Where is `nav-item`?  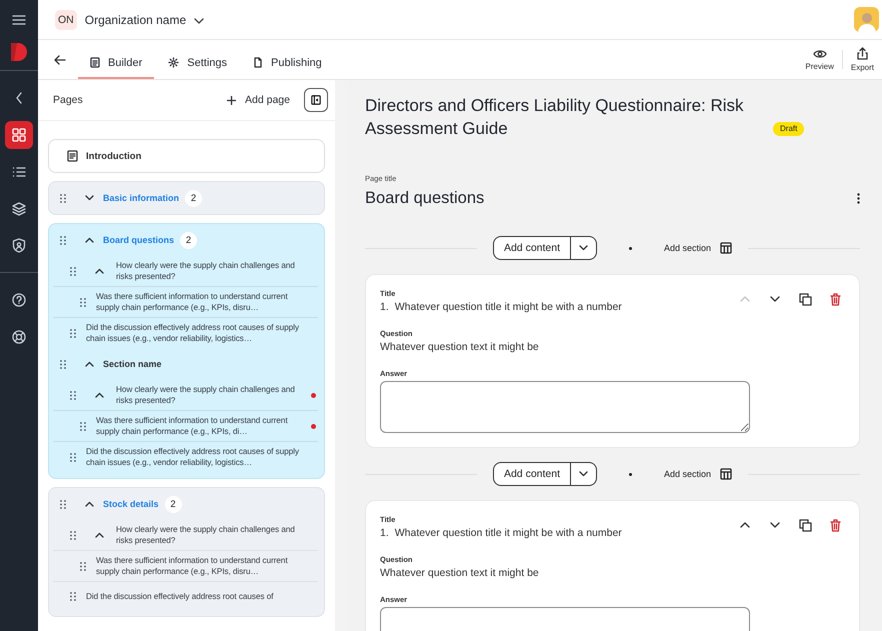
nav-item is located at coordinates (19, 134).